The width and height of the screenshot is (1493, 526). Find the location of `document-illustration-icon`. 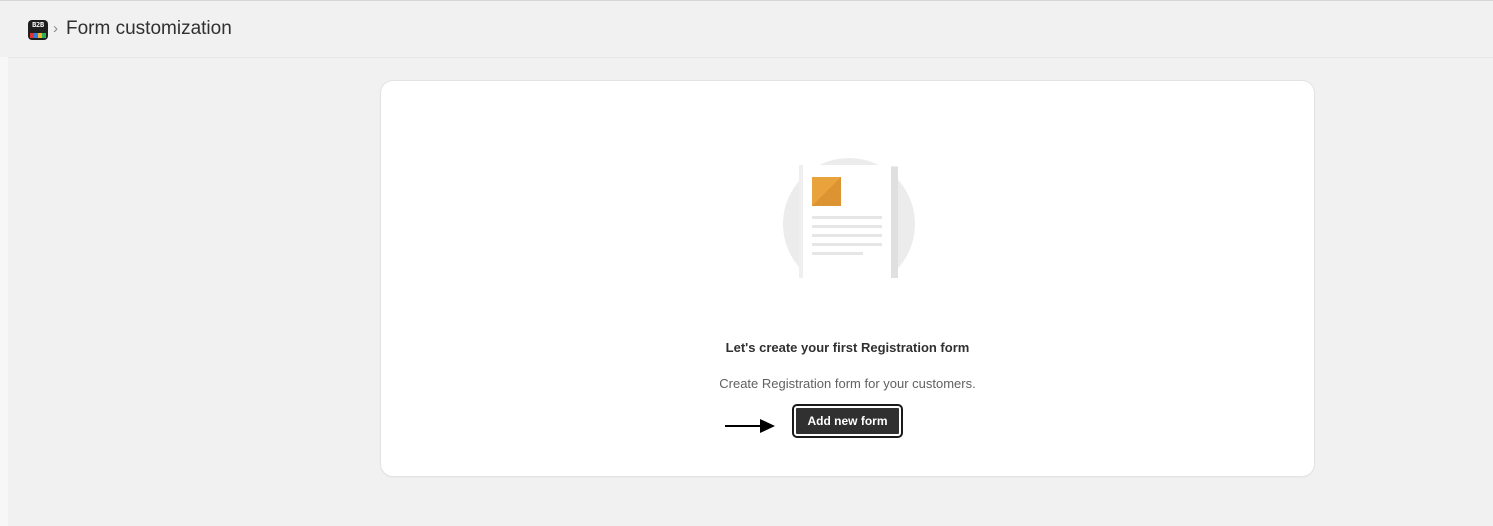

document-illustration-icon is located at coordinates (849, 218).